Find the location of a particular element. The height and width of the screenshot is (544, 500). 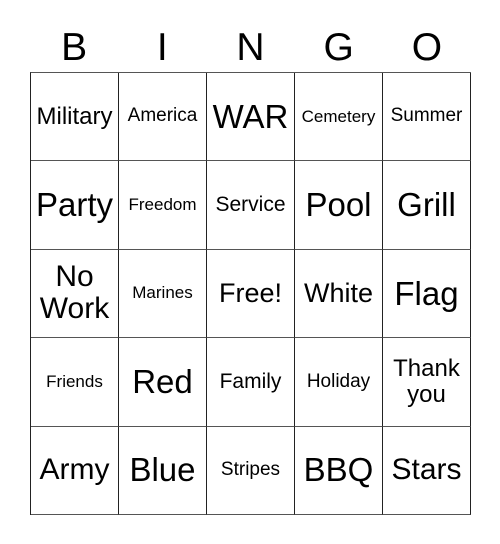

bingo-cell: Flag is located at coordinates (427, 294).